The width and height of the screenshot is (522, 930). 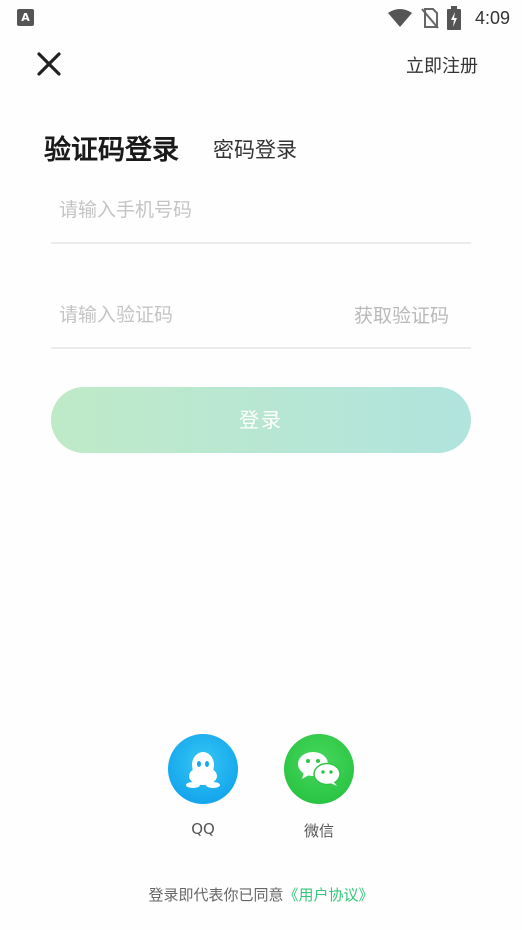 I want to click on close-button, so click(x=49, y=64).